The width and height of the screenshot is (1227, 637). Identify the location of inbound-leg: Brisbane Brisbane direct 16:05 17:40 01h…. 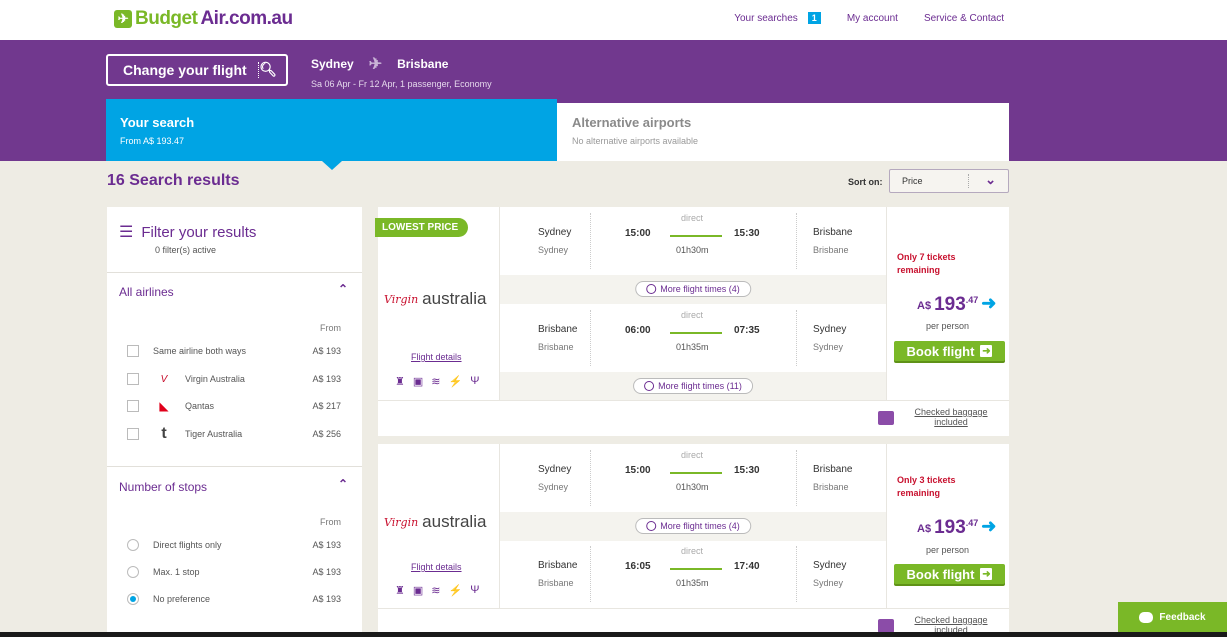
(693, 574).